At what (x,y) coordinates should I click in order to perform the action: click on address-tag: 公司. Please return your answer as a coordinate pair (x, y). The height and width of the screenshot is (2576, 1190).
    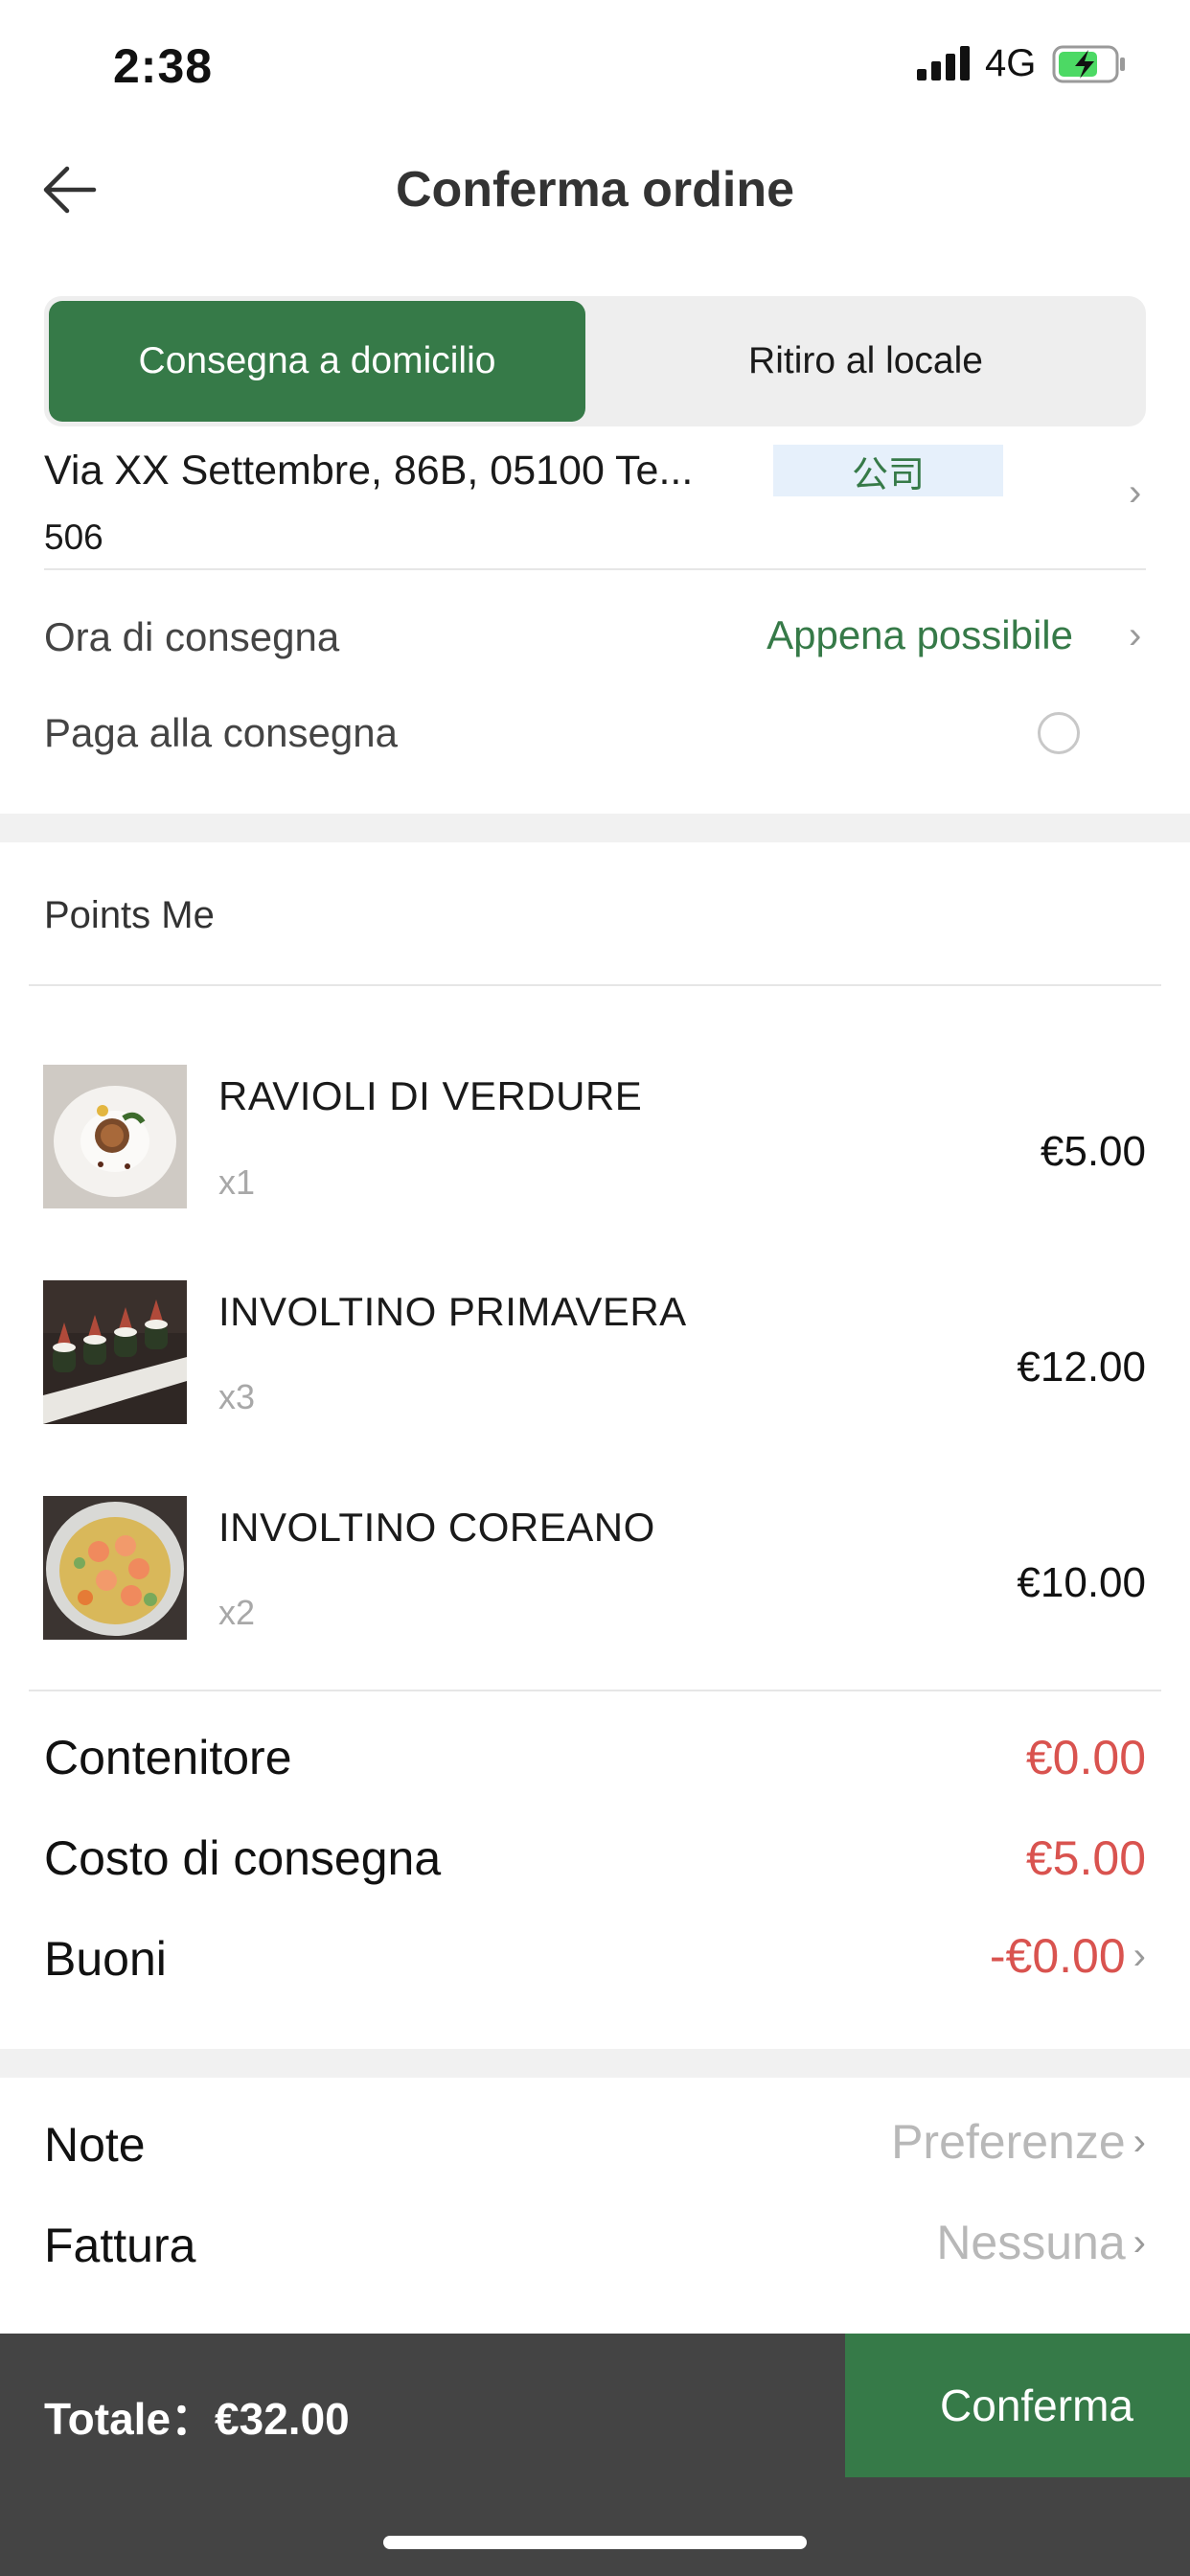
    Looking at the image, I should click on (888, 470).